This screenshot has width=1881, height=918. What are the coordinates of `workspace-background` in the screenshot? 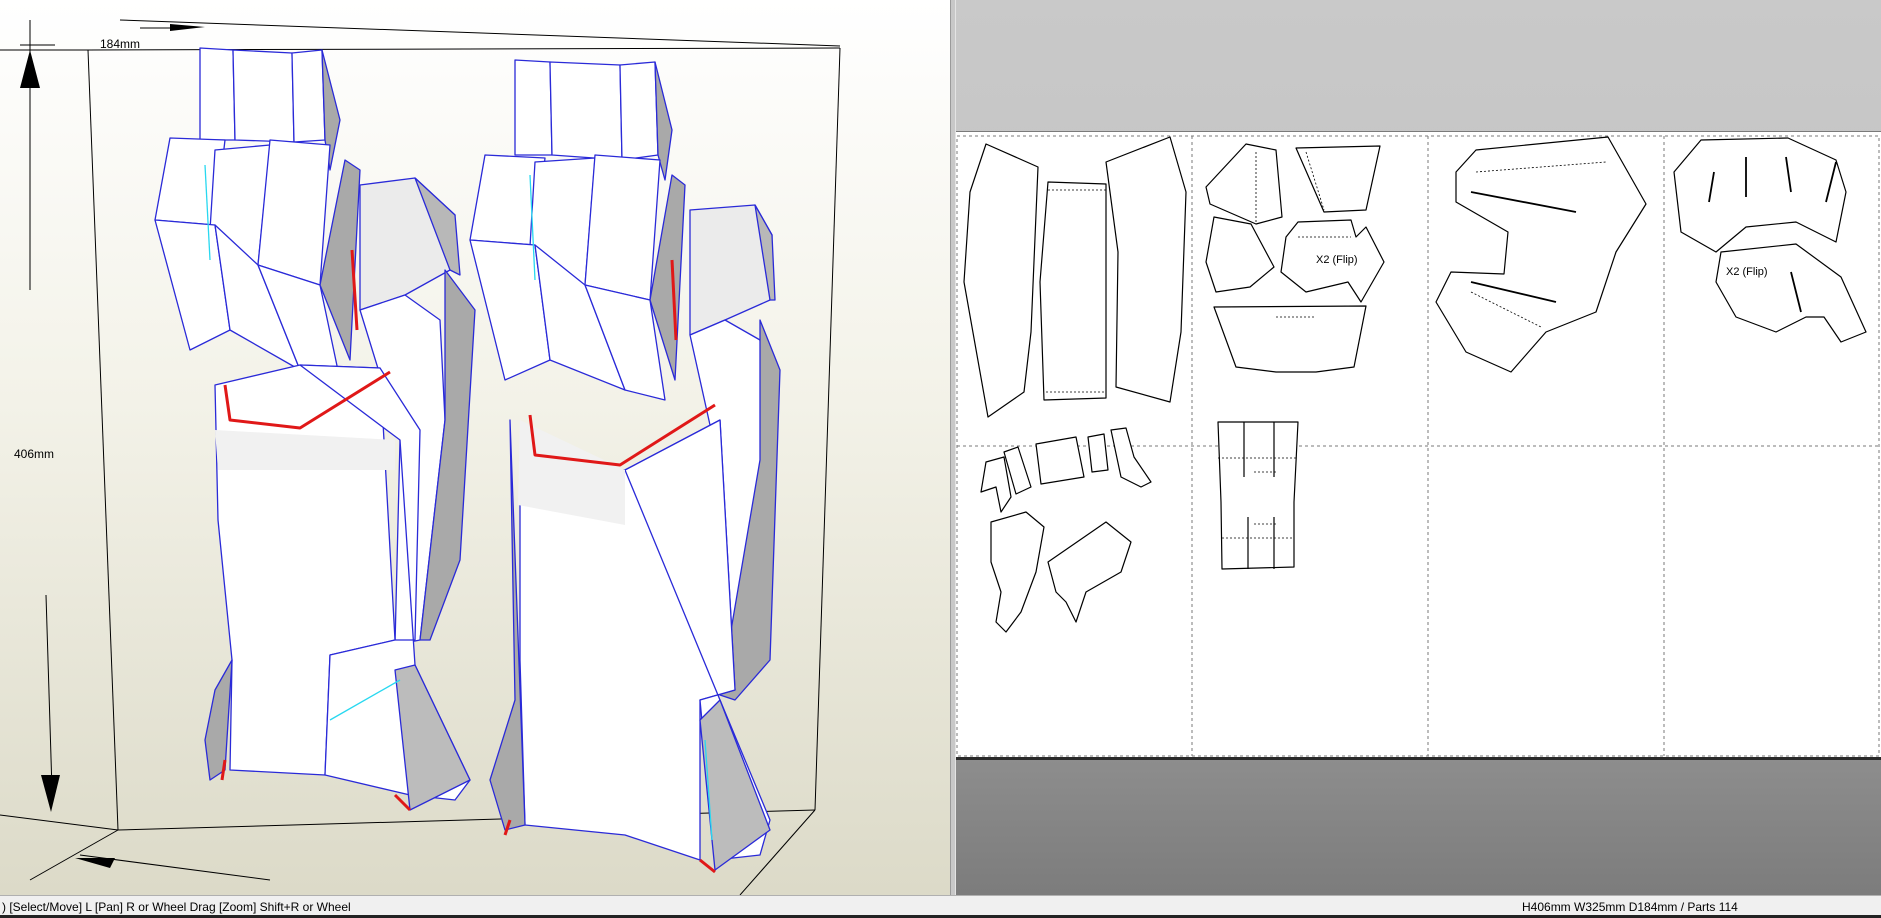 It's located at (1418, 827).